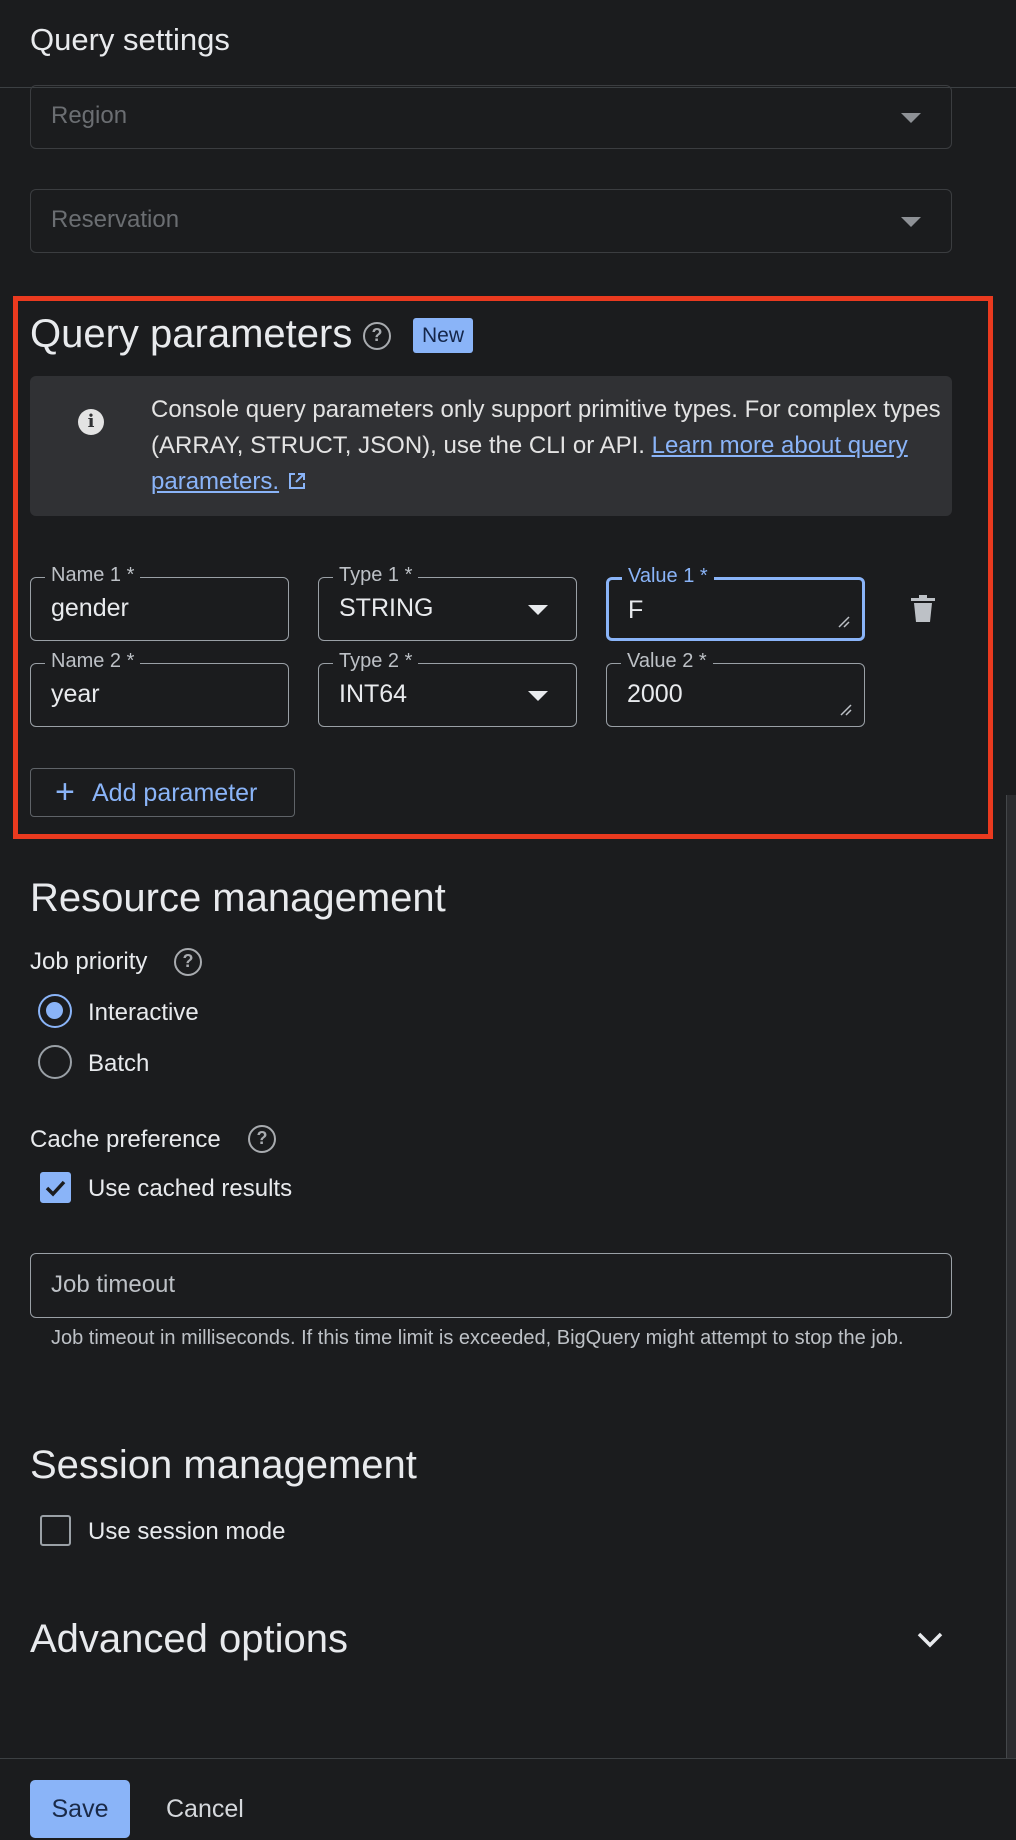 This screenshot has height=1840, width=1016. I want to click on param-2-value-value: 2000, so click(655, 694).